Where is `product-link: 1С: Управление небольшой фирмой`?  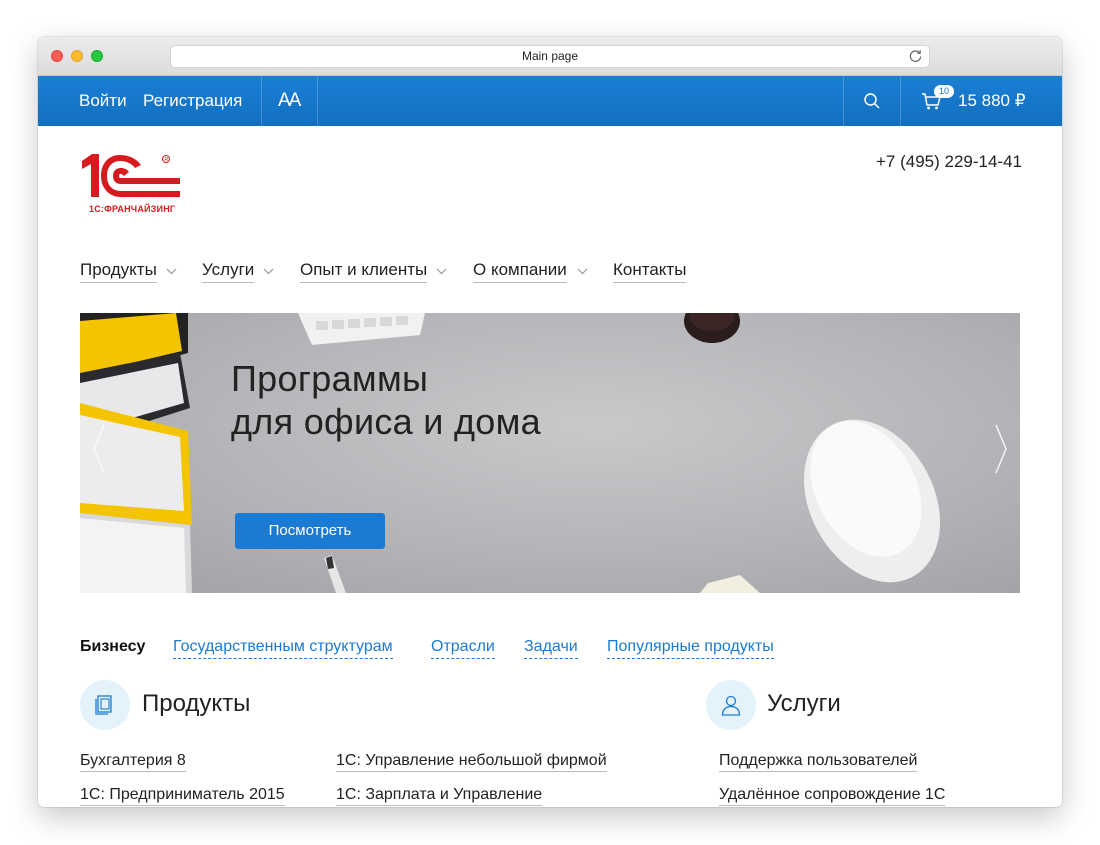 product-link: 1С: Управление небольшой фирмой is located at coordinates (471, 762).